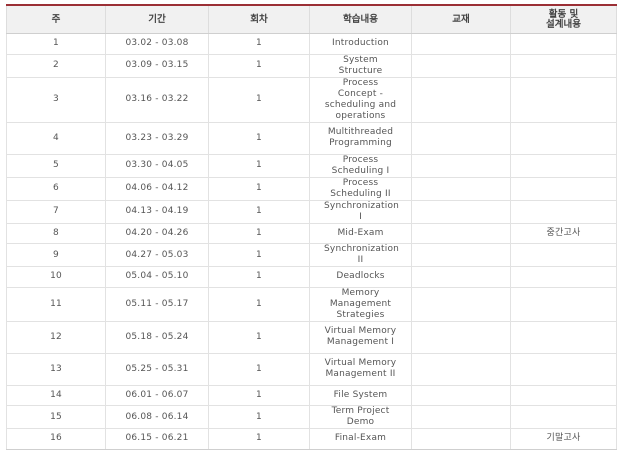  Describe the element at coordinates (56, 188) in the screenshot. I see `cell-week: 6` at that location.